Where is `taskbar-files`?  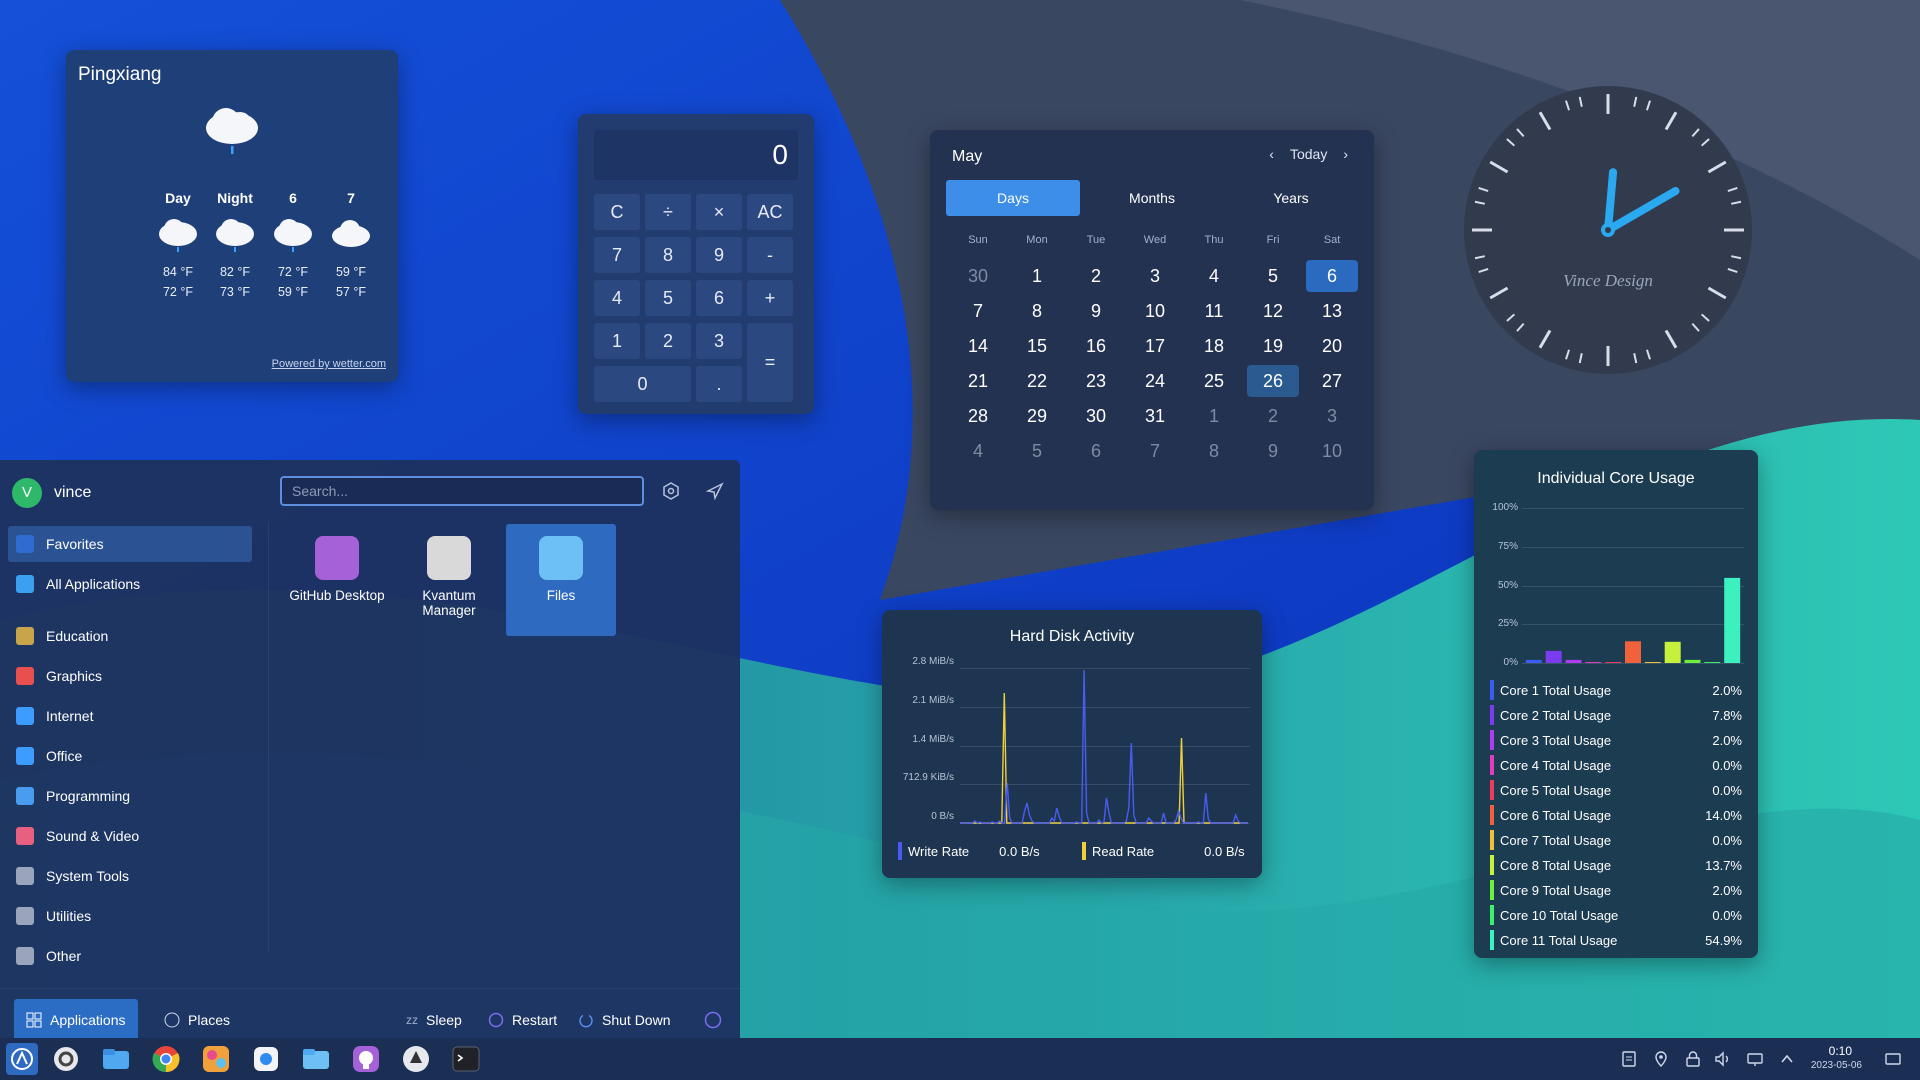 taskbar-files is located at coordinates (316, 1059).